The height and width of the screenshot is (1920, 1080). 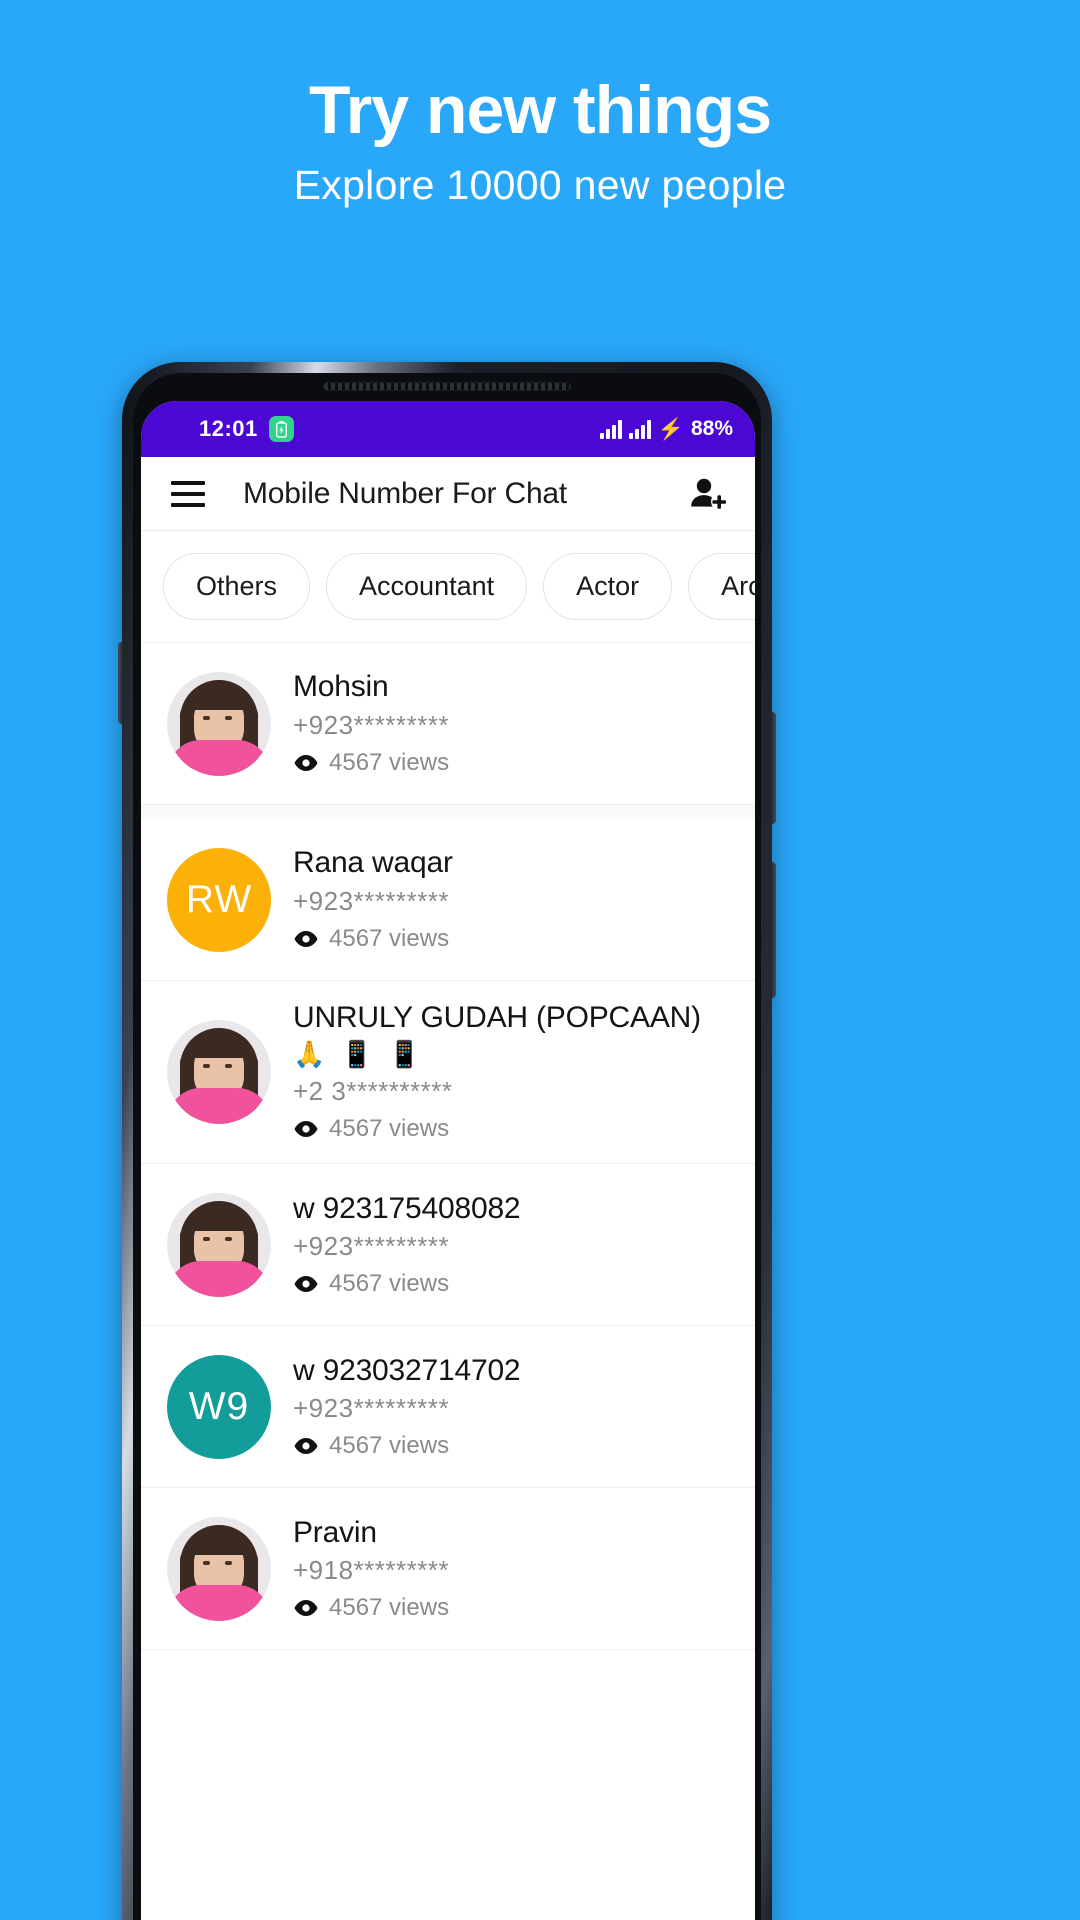 I want to click on contact-details: Mohsin +923********* 4567 views, so click(x=515, y=723).